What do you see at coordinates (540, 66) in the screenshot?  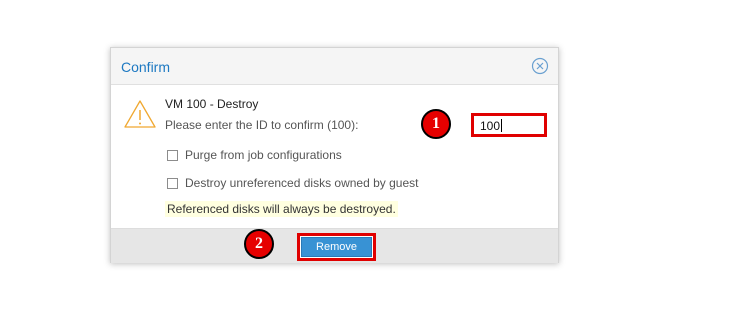 I see `close-icon` at bounding box center [540, 66].